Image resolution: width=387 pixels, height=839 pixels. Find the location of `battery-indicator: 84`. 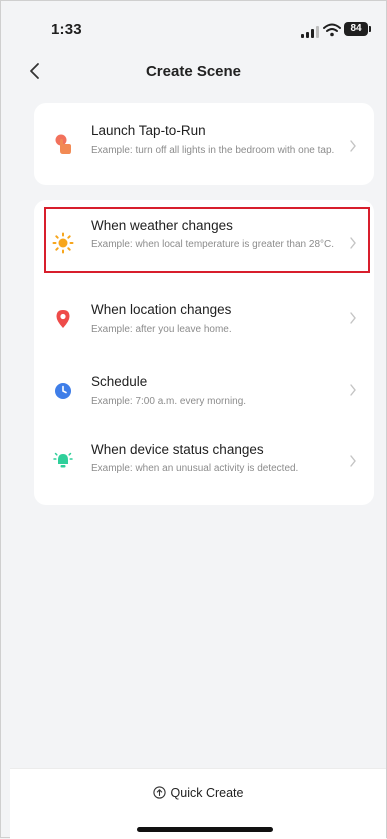

battery-indicator: 84 is located at coordinates (357, 29).